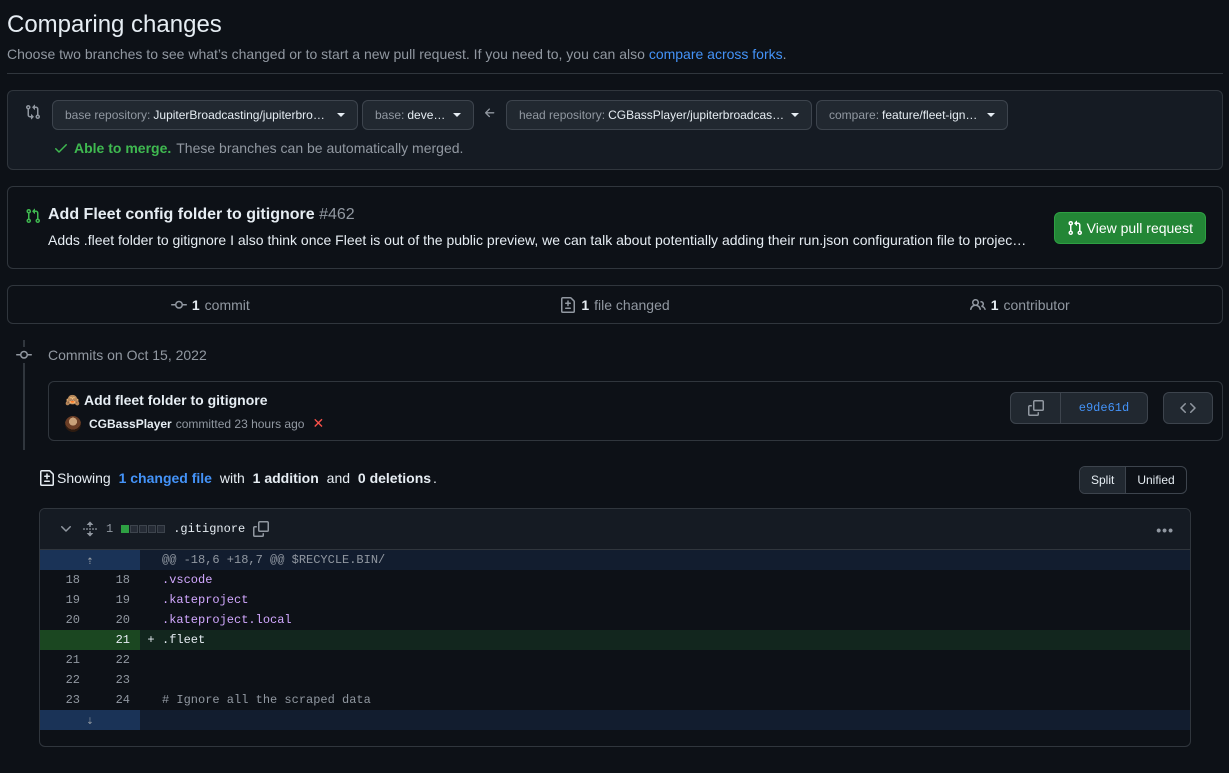  I want to click on file-diff-icon, so click(568, 304).